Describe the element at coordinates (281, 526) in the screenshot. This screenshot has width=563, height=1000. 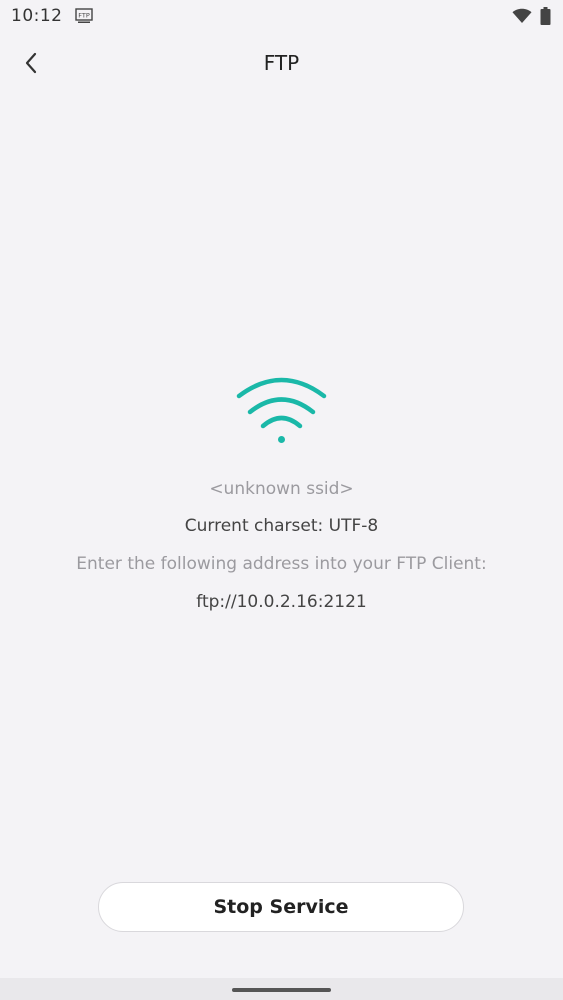
I see `charset-label: Current charset: UTF-8` at that location.